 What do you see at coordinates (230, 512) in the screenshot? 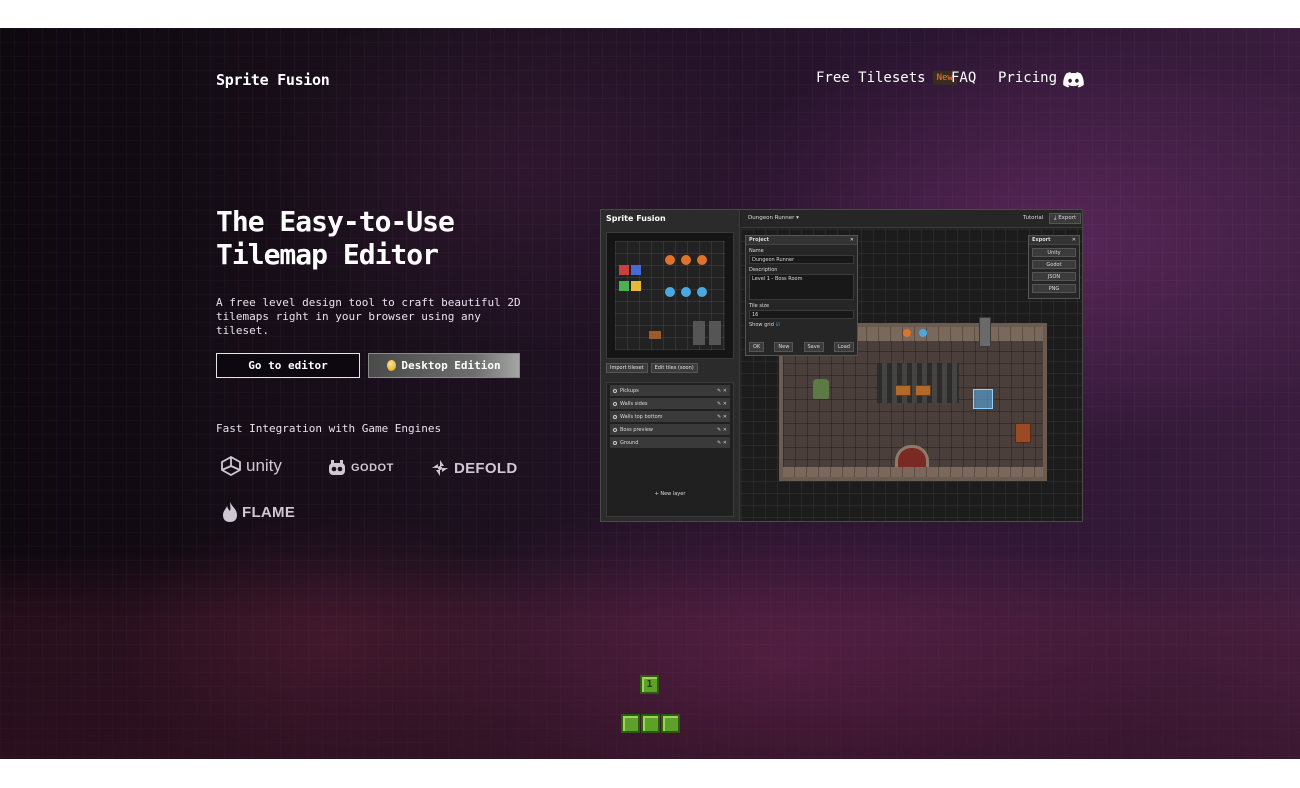
I see `flame-icon` at bounding box center [230, 512].